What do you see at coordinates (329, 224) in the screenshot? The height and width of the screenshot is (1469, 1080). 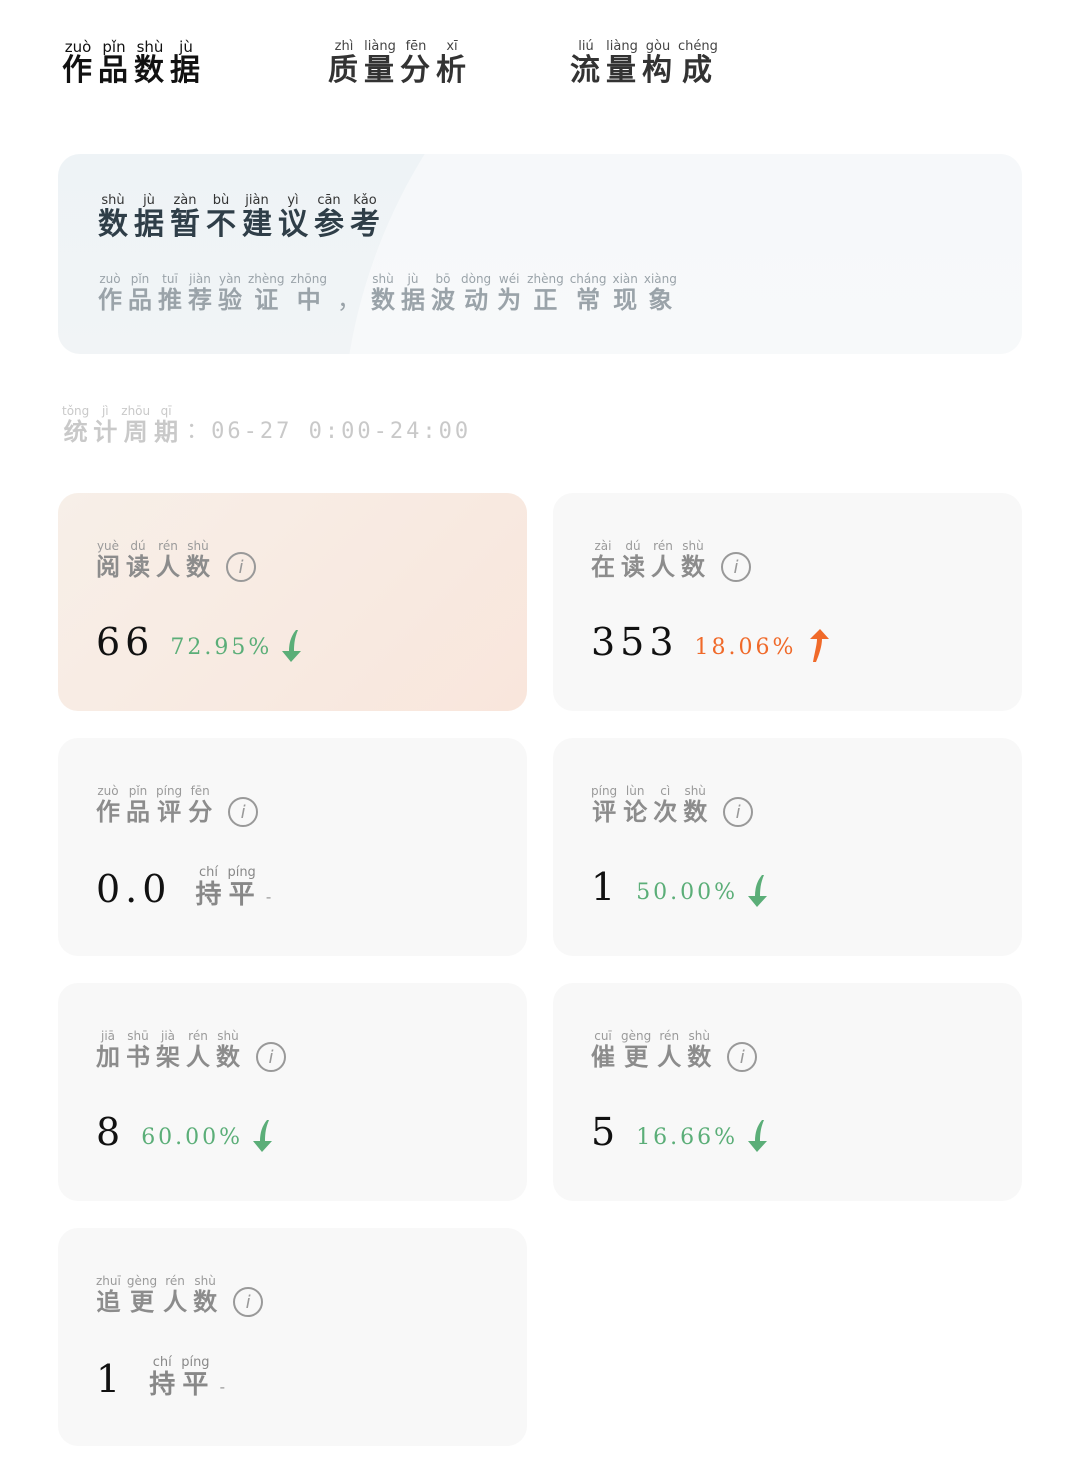 I see `hanzi: 参` at bounding box center [329, 224].